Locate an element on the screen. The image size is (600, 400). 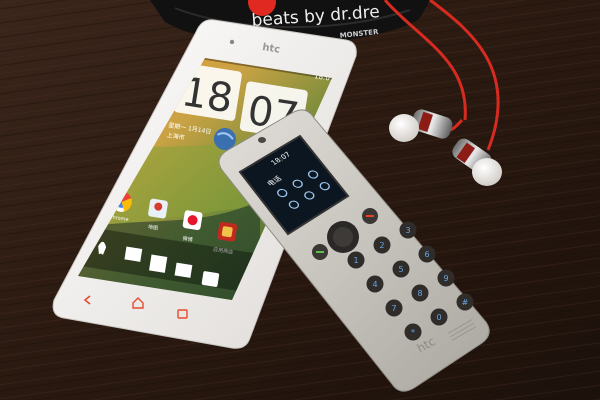
key-2: 2 is located at coordinates (382, 245).